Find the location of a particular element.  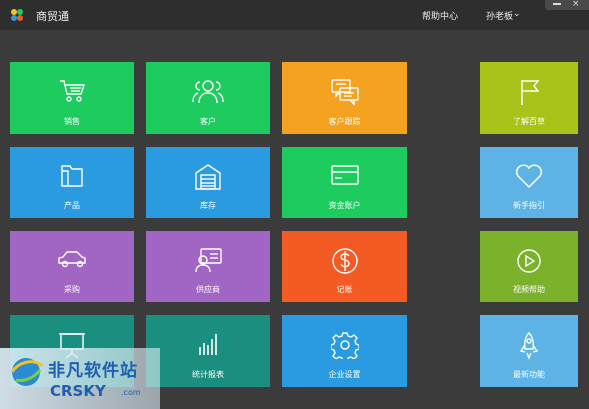

tile-about: 了解百草 is located at coordinates (529, 98).